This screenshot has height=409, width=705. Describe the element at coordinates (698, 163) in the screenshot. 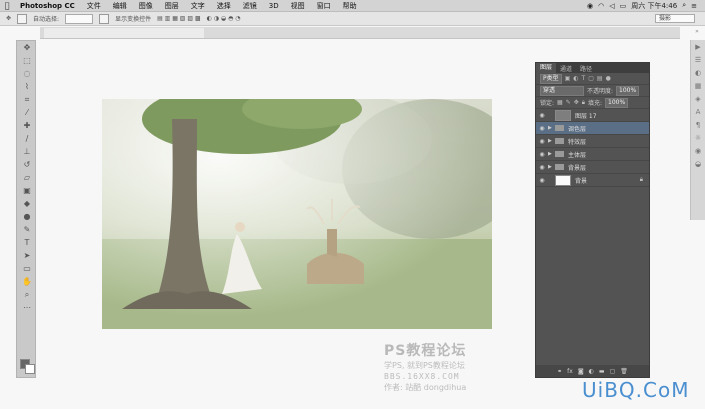

I see `properties-icon: ◒` at that location.